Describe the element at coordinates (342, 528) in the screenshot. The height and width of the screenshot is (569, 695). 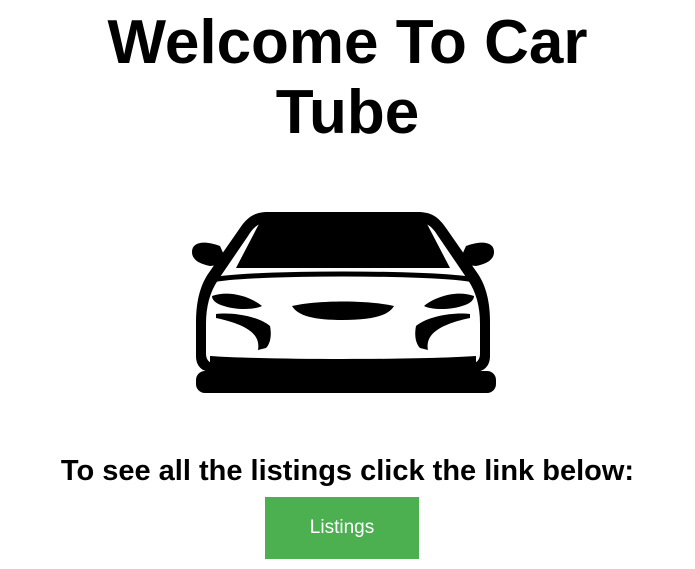
I see `listings-button: Listings` at that location.